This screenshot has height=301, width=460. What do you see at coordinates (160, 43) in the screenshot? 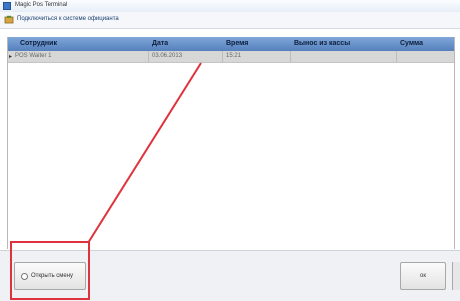
I see `column-header-date: Дата` at bounding box center [160, 43].